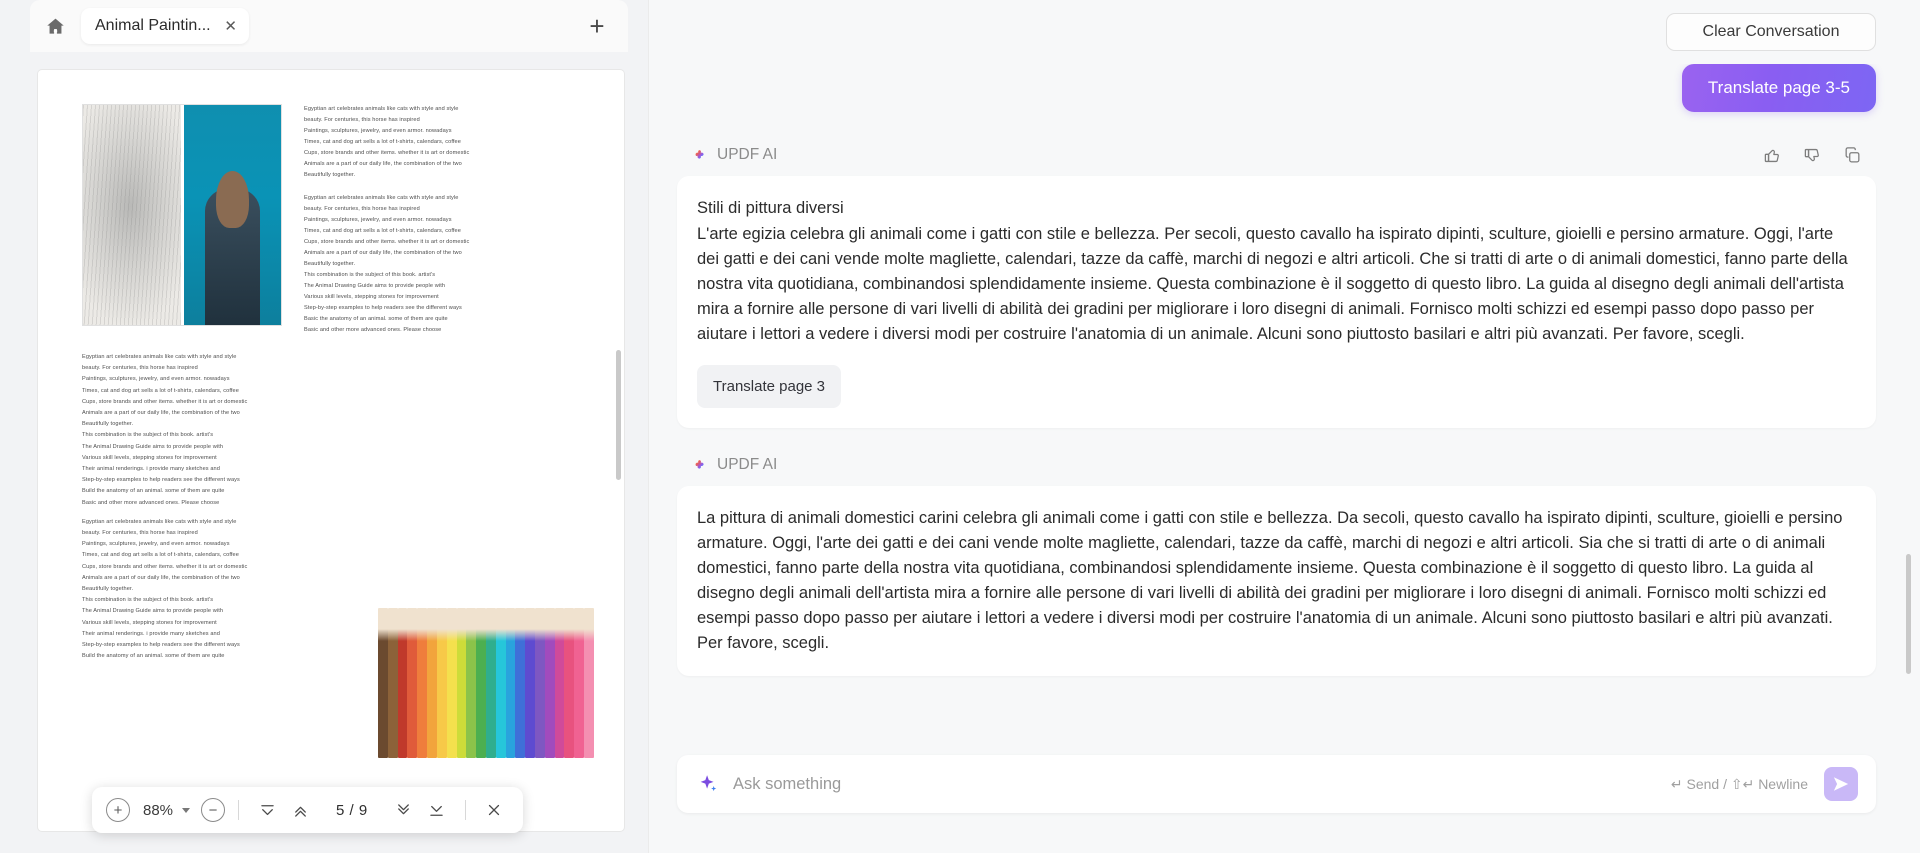  Describe the element at coordinates (1276, 88) in the screenshot. I see `user-message-row: Translate page 3-5` at that location.